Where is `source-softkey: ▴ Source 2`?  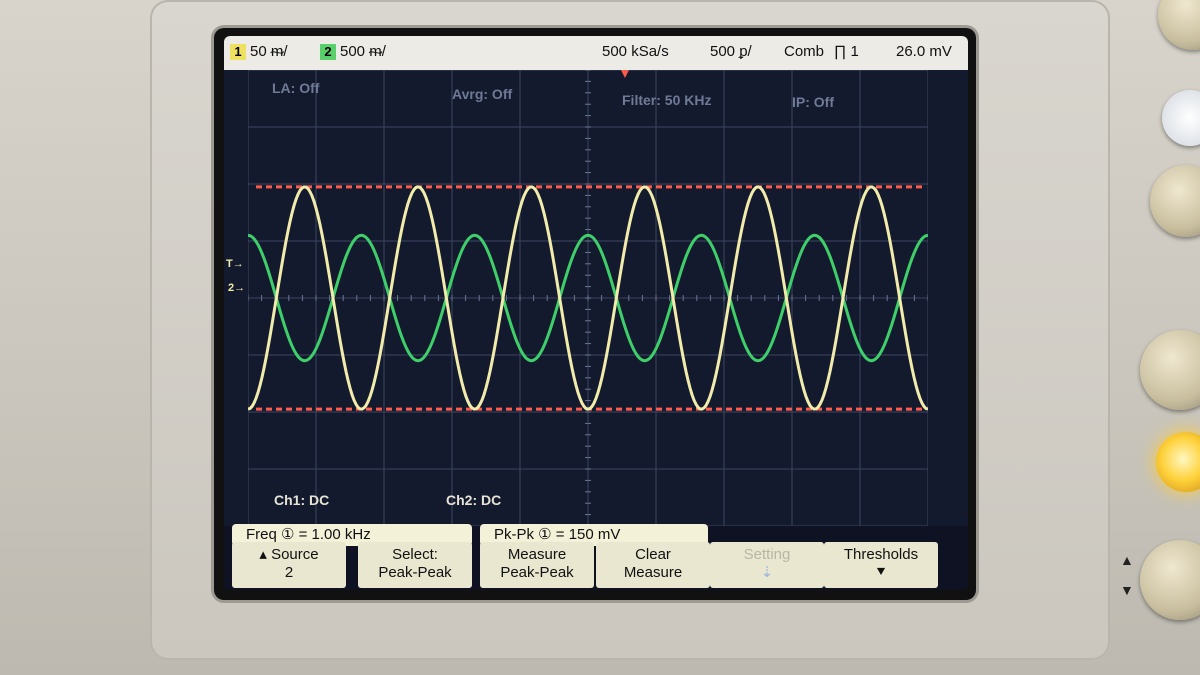
source-softkey: ▴ Source 2 is located at coordinates (289, 565).